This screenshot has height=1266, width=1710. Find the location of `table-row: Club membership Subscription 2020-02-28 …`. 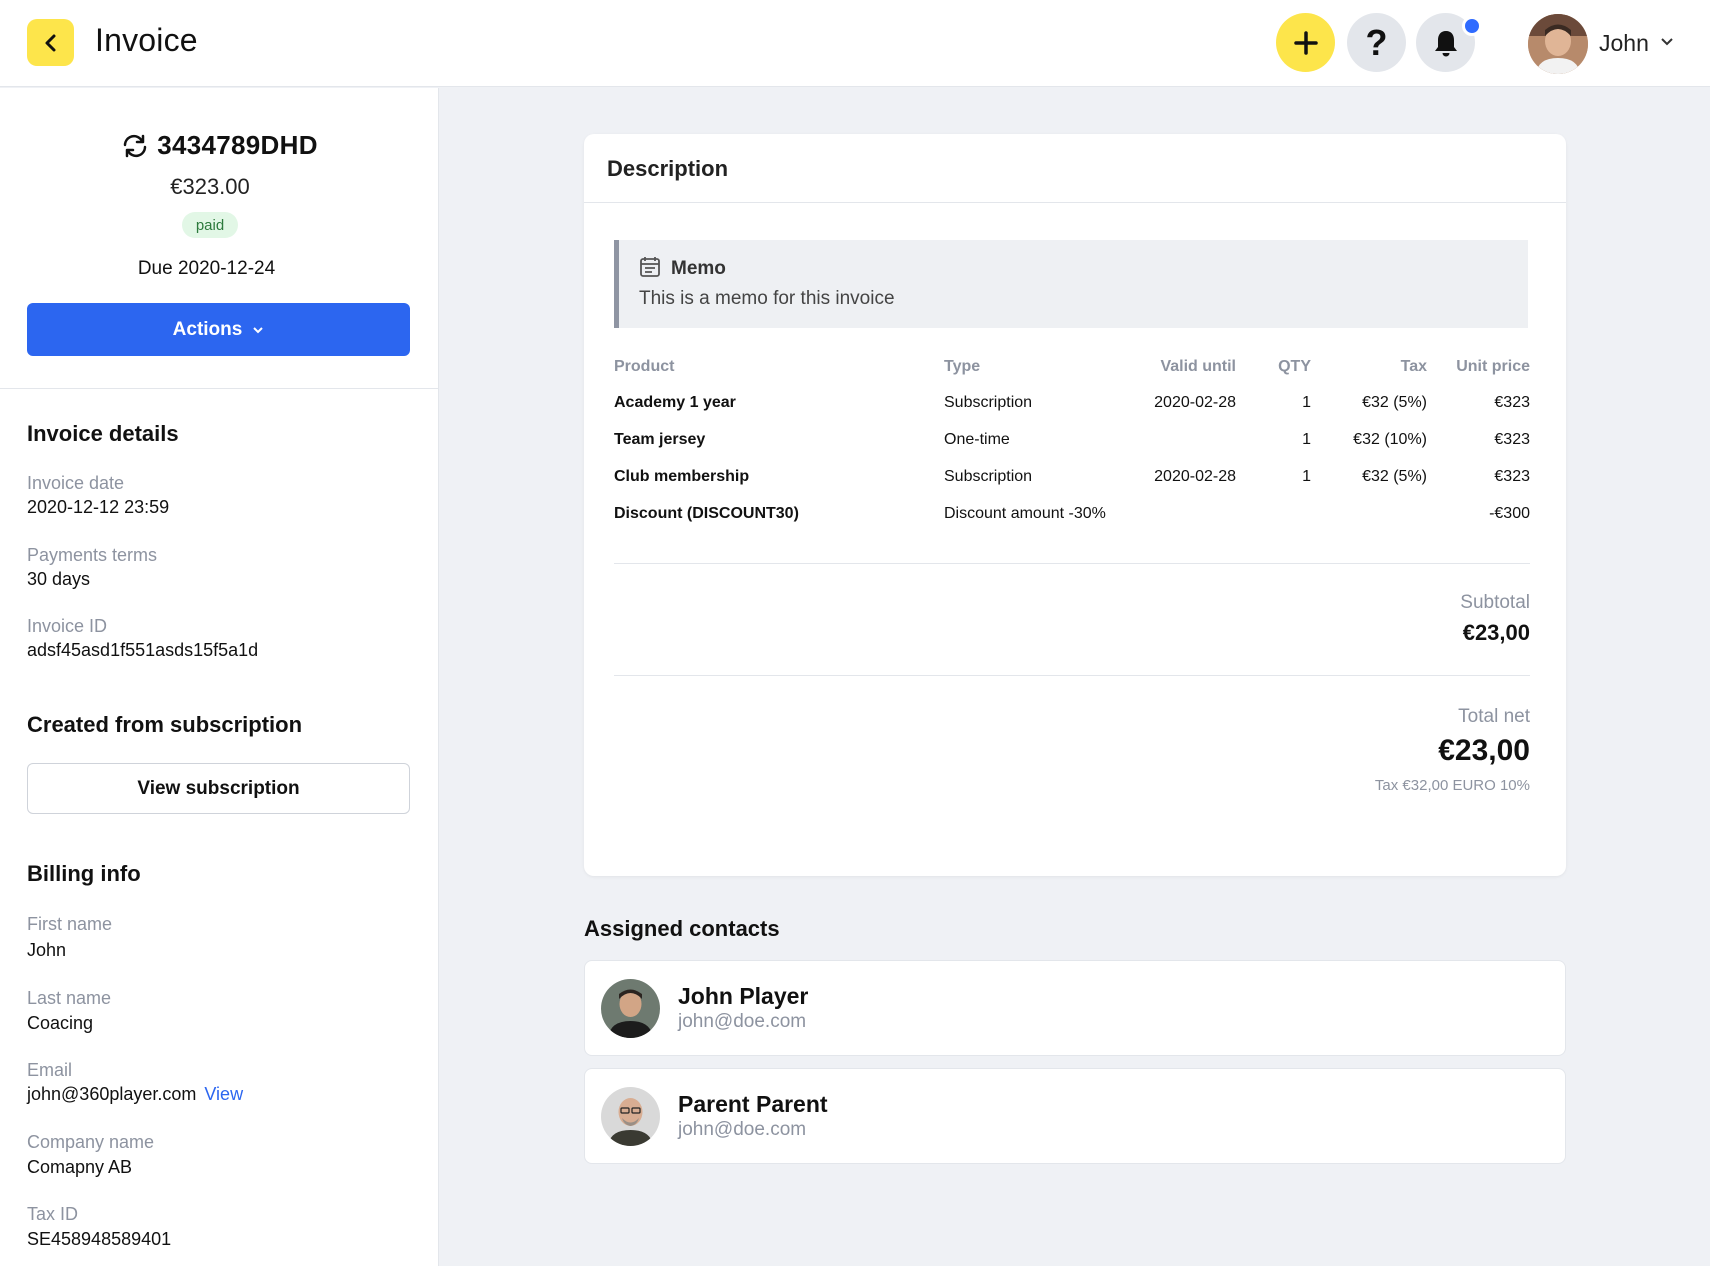

table-row: Club membership Subscription 2020-02-28 … is located at coordinates (1072, 483).